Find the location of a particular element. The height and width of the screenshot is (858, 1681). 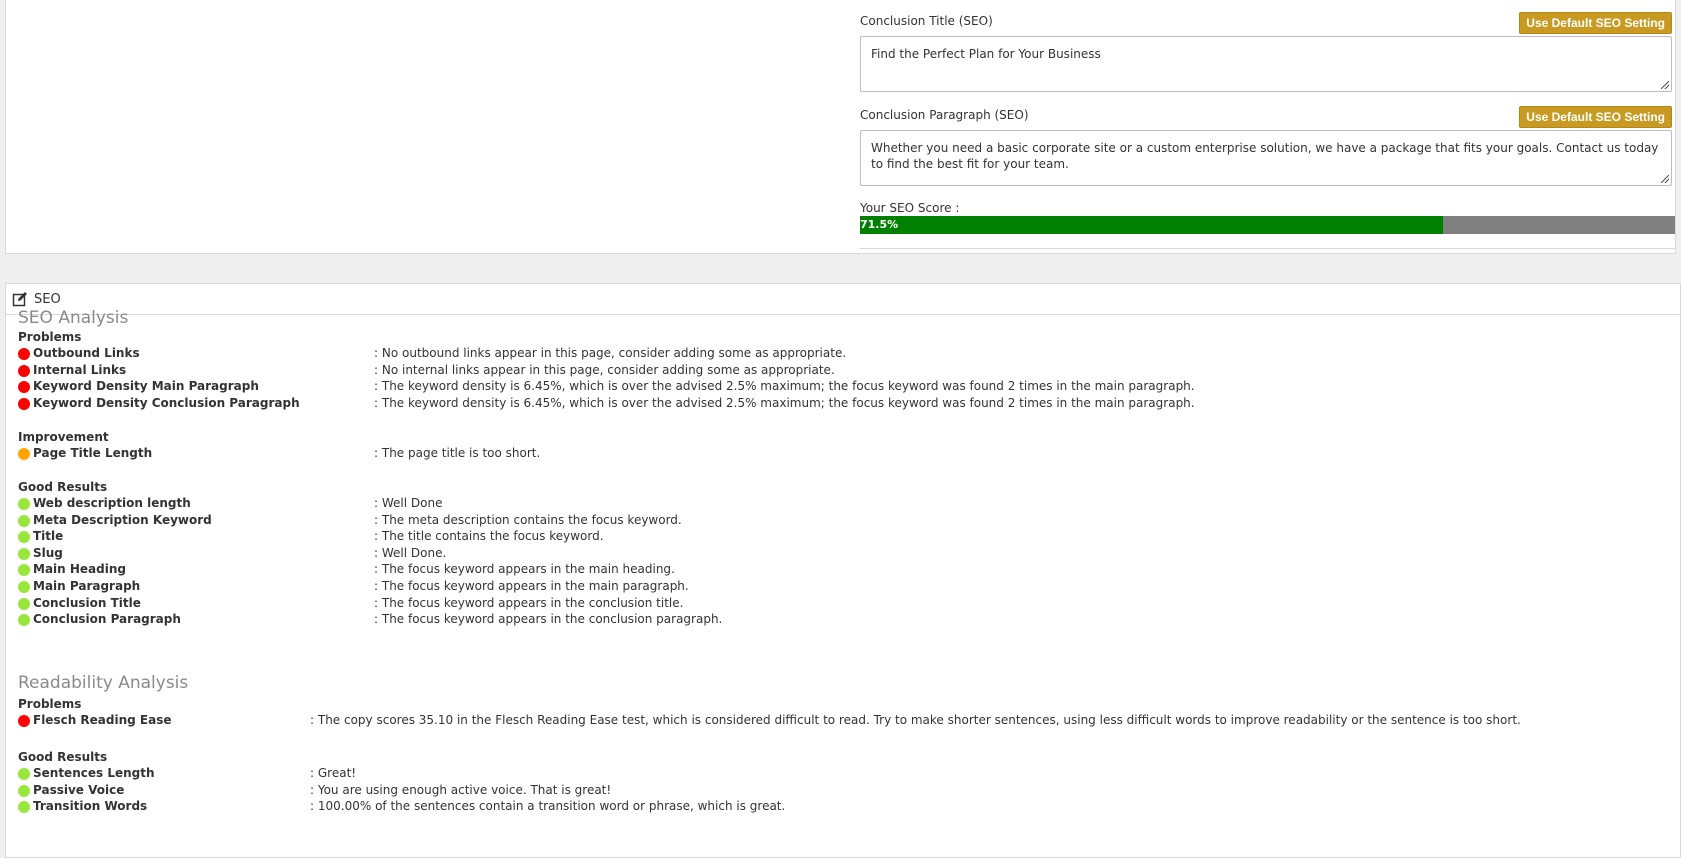

item-message: : Well Done is located at coordinates (408, 503).